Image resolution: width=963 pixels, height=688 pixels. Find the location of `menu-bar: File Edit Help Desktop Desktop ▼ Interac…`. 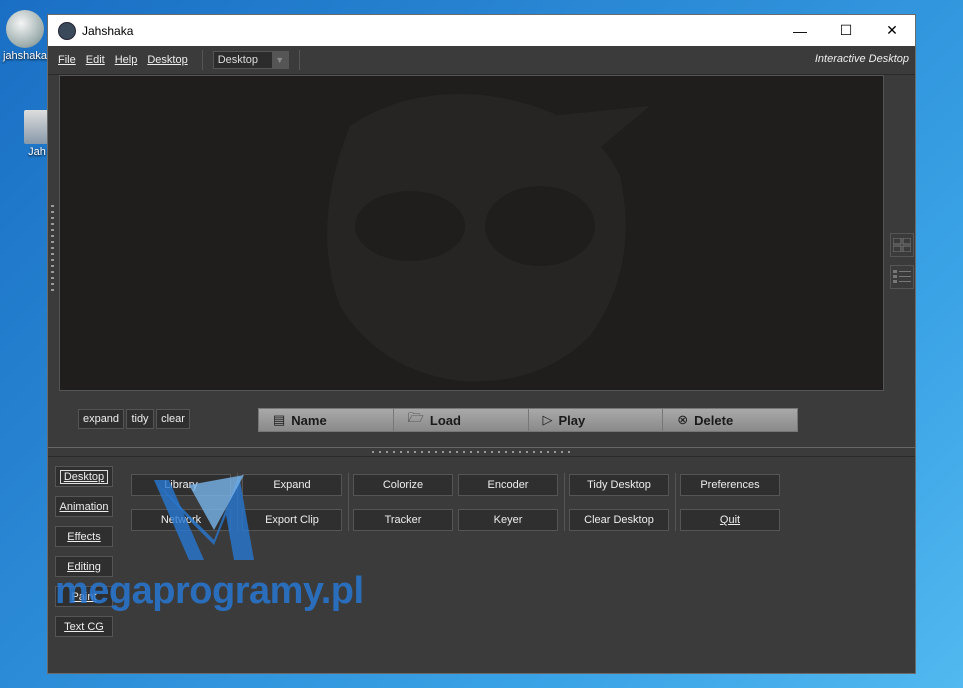

menu-bar: File Edit Help Desktop Desktop ▼ Interac… is located at coordinates (481, 60).